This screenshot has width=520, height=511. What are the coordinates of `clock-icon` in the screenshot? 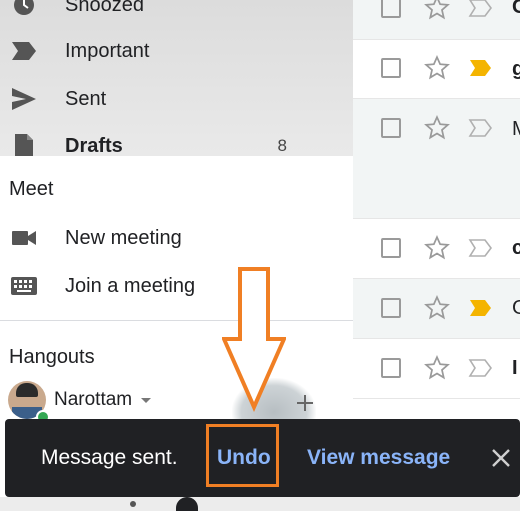 It's located at (24, 9).